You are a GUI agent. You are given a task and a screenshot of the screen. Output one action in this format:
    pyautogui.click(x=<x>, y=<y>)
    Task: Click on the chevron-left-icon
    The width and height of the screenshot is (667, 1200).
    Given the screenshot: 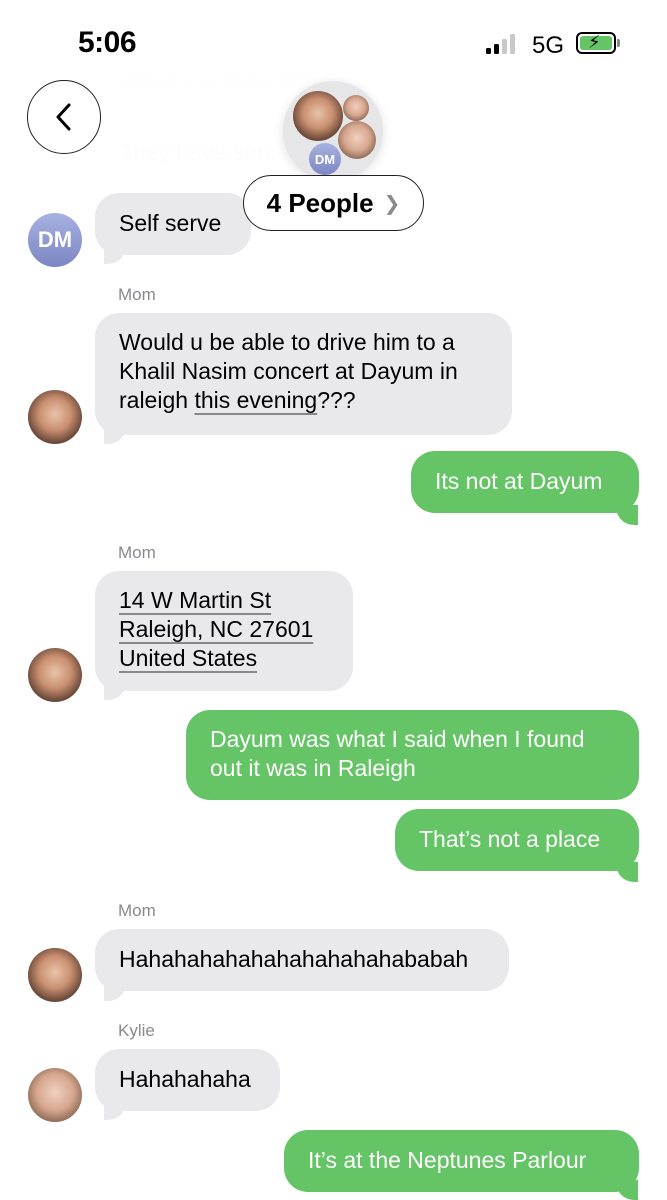 What is the action you would take?
    pyautogui.click(x=63, y=117)
    